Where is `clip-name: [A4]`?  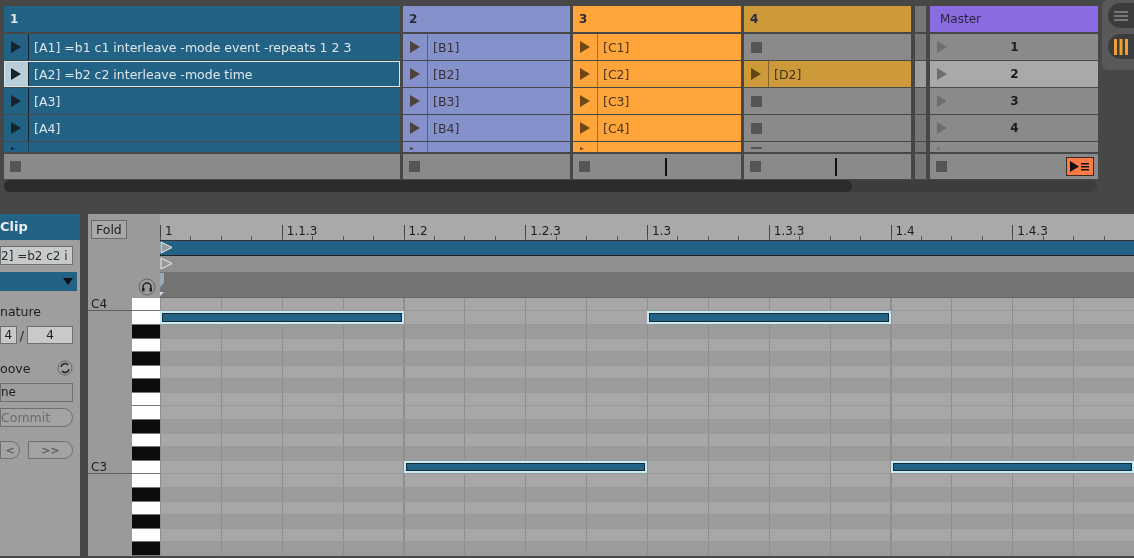 clip-name: [A4] is located at coordinates (47, 128).